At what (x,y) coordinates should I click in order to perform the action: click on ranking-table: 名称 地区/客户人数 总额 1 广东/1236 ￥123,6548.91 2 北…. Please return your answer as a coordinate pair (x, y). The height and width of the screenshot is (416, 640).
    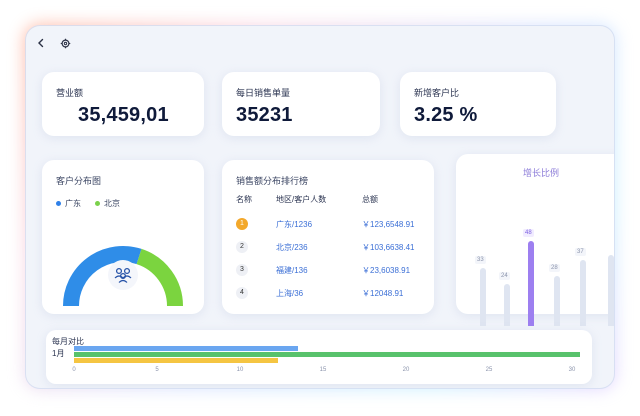
    Looking at the image, I should click on (329, 249).